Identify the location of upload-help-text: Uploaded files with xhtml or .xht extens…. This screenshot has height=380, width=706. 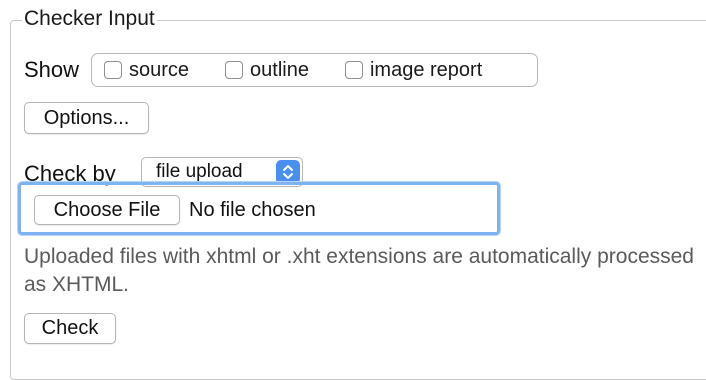
(359, 270).